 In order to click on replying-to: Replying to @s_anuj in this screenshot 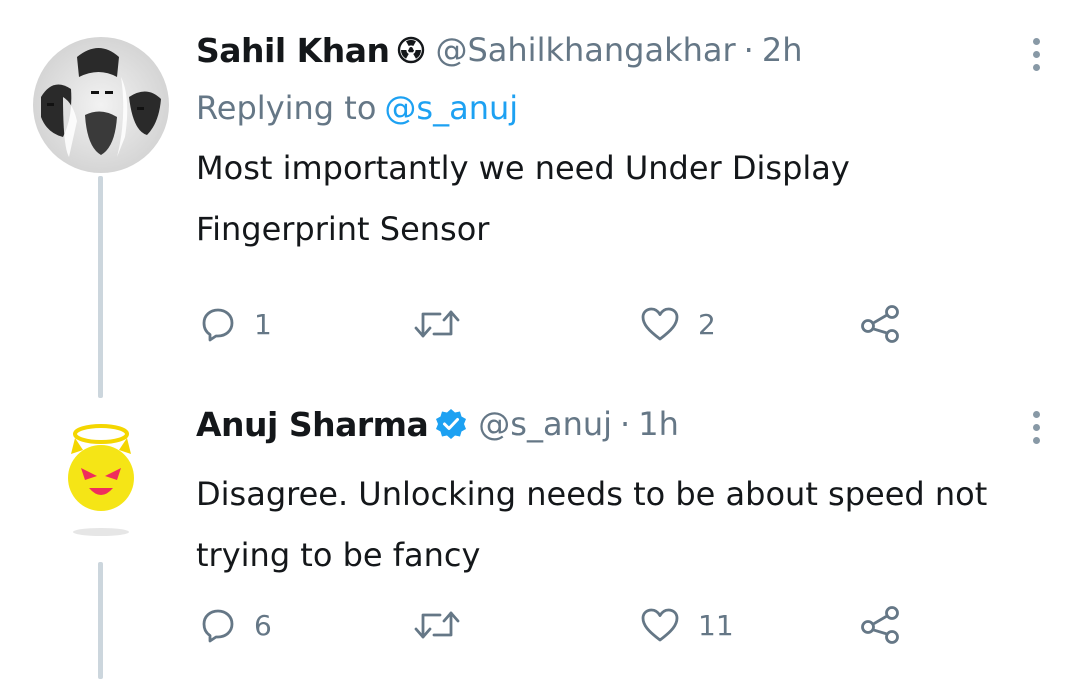, I will do `click(628, 108)`.